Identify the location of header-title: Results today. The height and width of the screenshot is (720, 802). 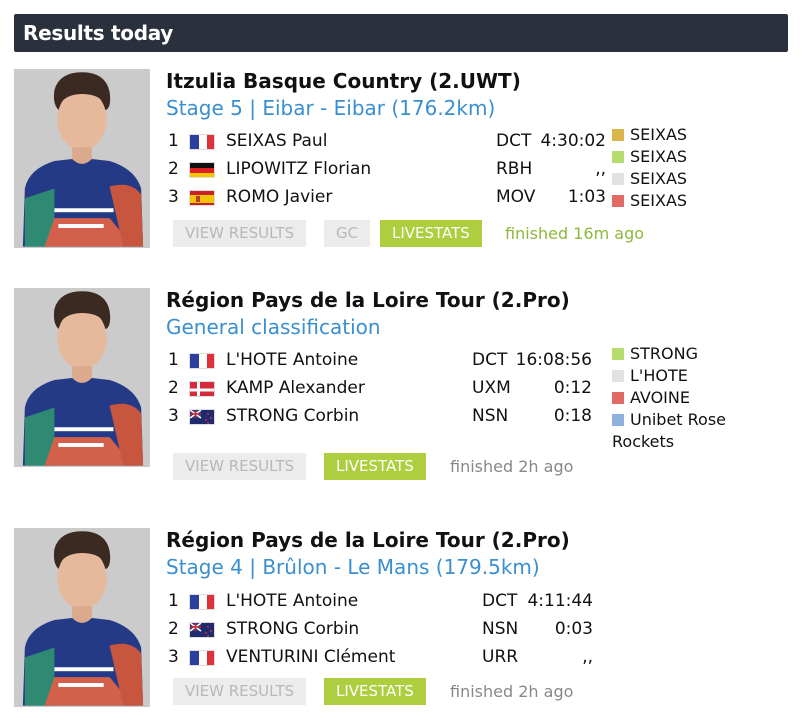
(98, 33).